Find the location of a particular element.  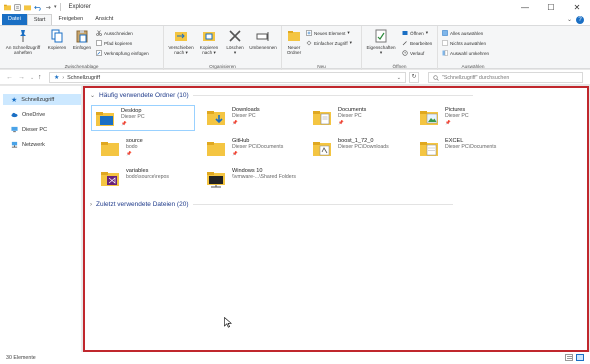

select-all-label: Alles auswählen is located at coordinates (467, 33).